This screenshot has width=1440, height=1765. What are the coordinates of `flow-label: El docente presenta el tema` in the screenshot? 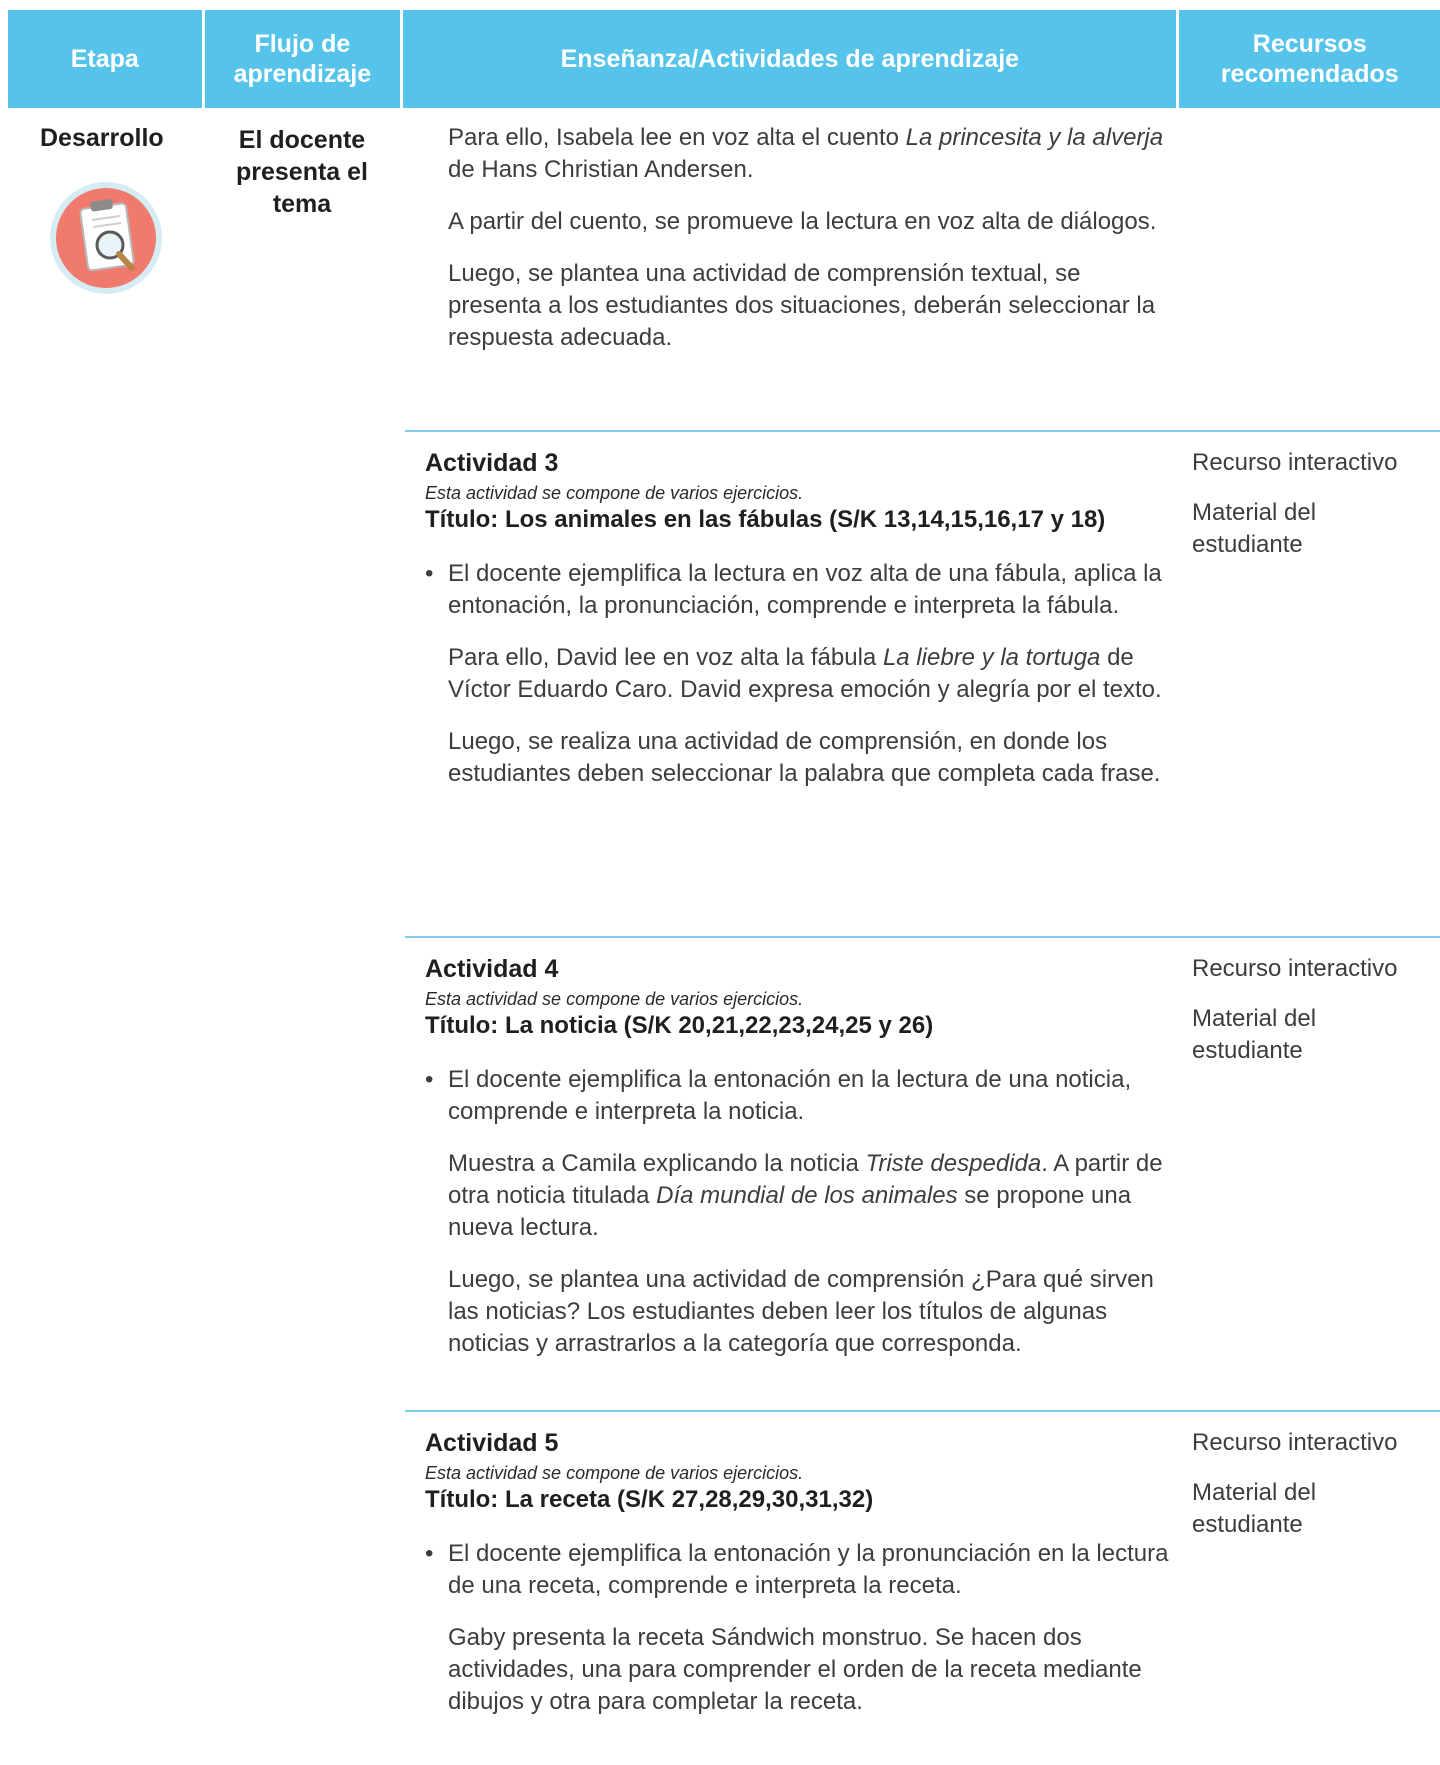 It's located at (301, 172).